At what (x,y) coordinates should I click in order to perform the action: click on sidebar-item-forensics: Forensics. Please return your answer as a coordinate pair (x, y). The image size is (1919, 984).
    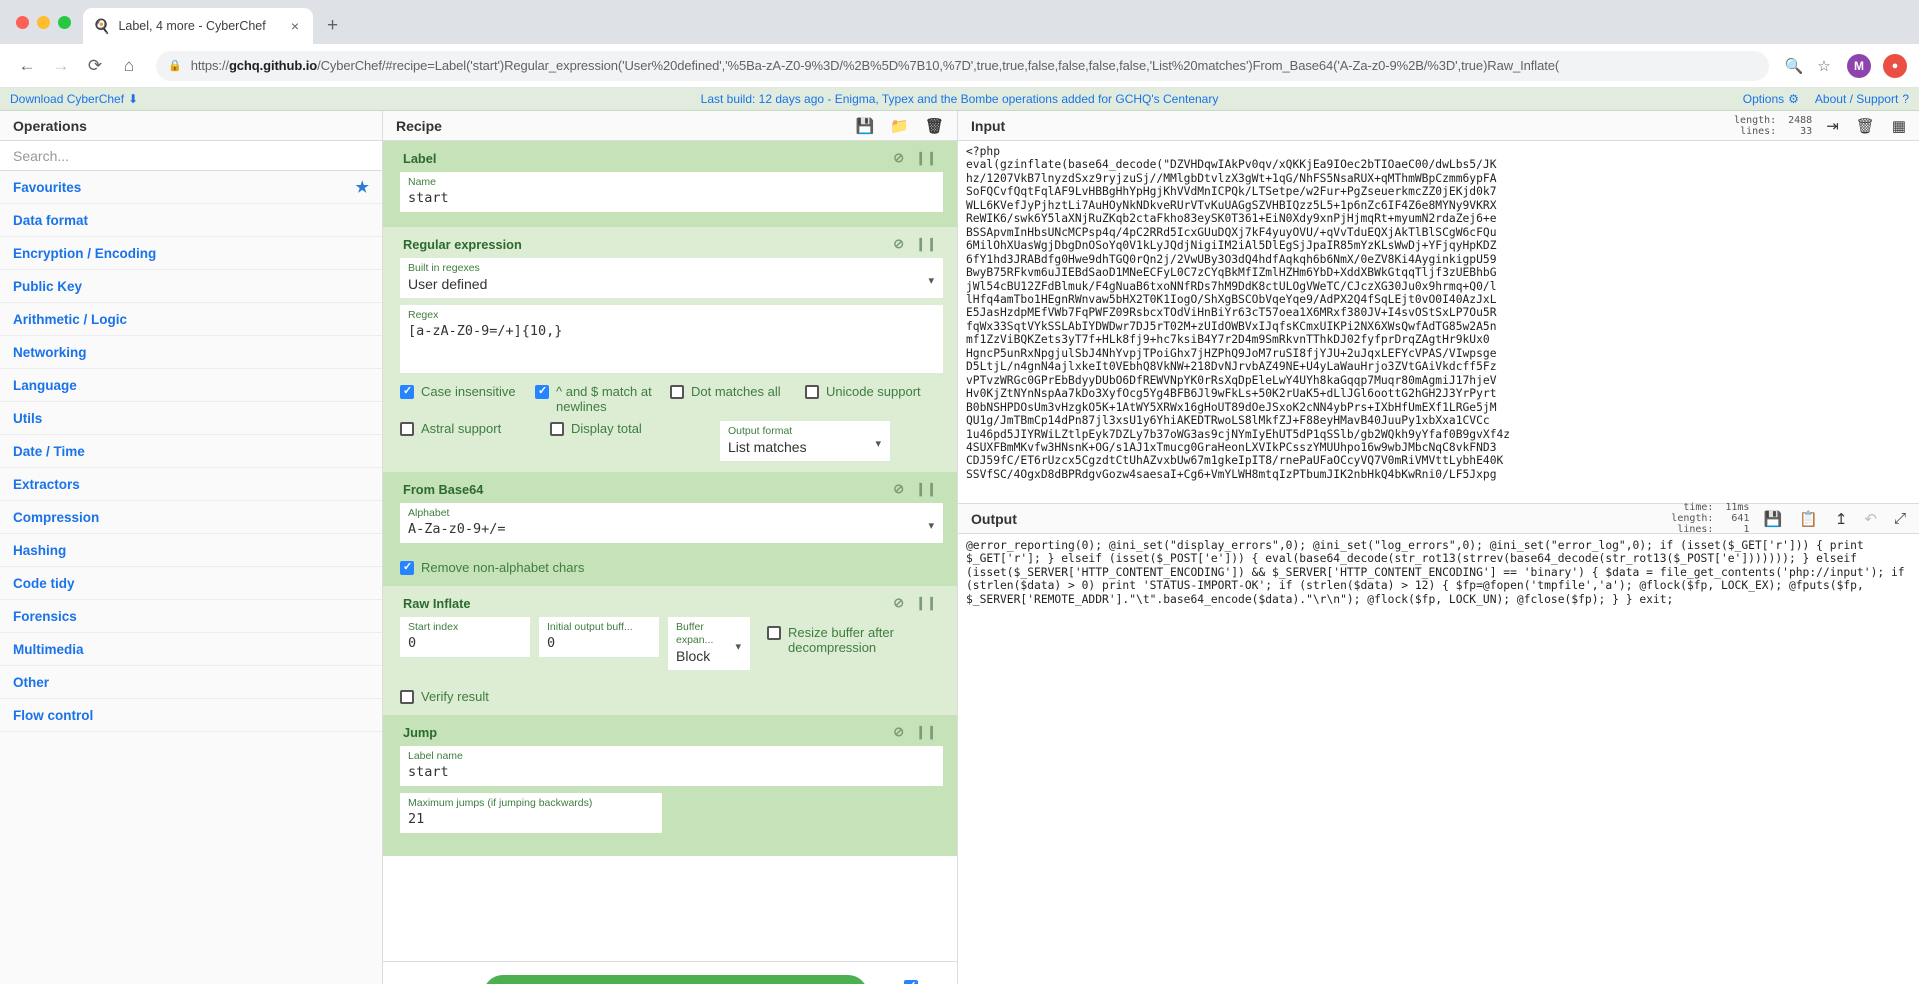
    Looking at the image, I should click on (191, 616).